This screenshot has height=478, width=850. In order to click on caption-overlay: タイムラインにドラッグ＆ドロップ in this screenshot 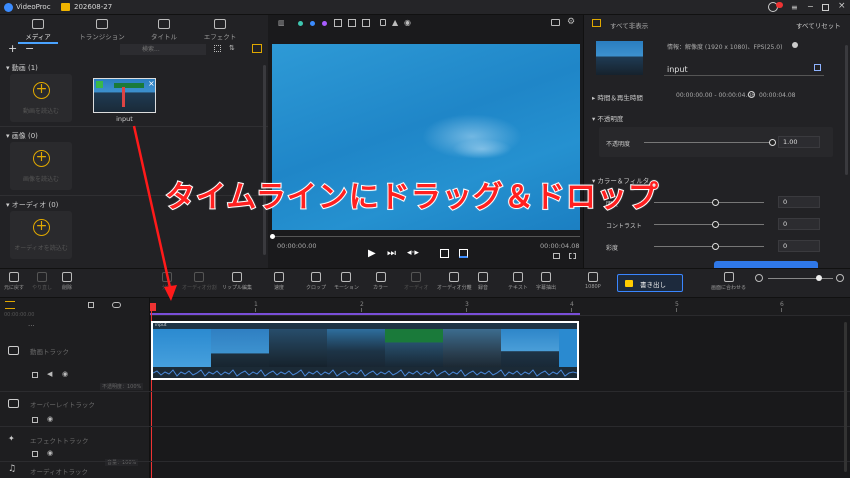, I will do `click(411, 197)`.